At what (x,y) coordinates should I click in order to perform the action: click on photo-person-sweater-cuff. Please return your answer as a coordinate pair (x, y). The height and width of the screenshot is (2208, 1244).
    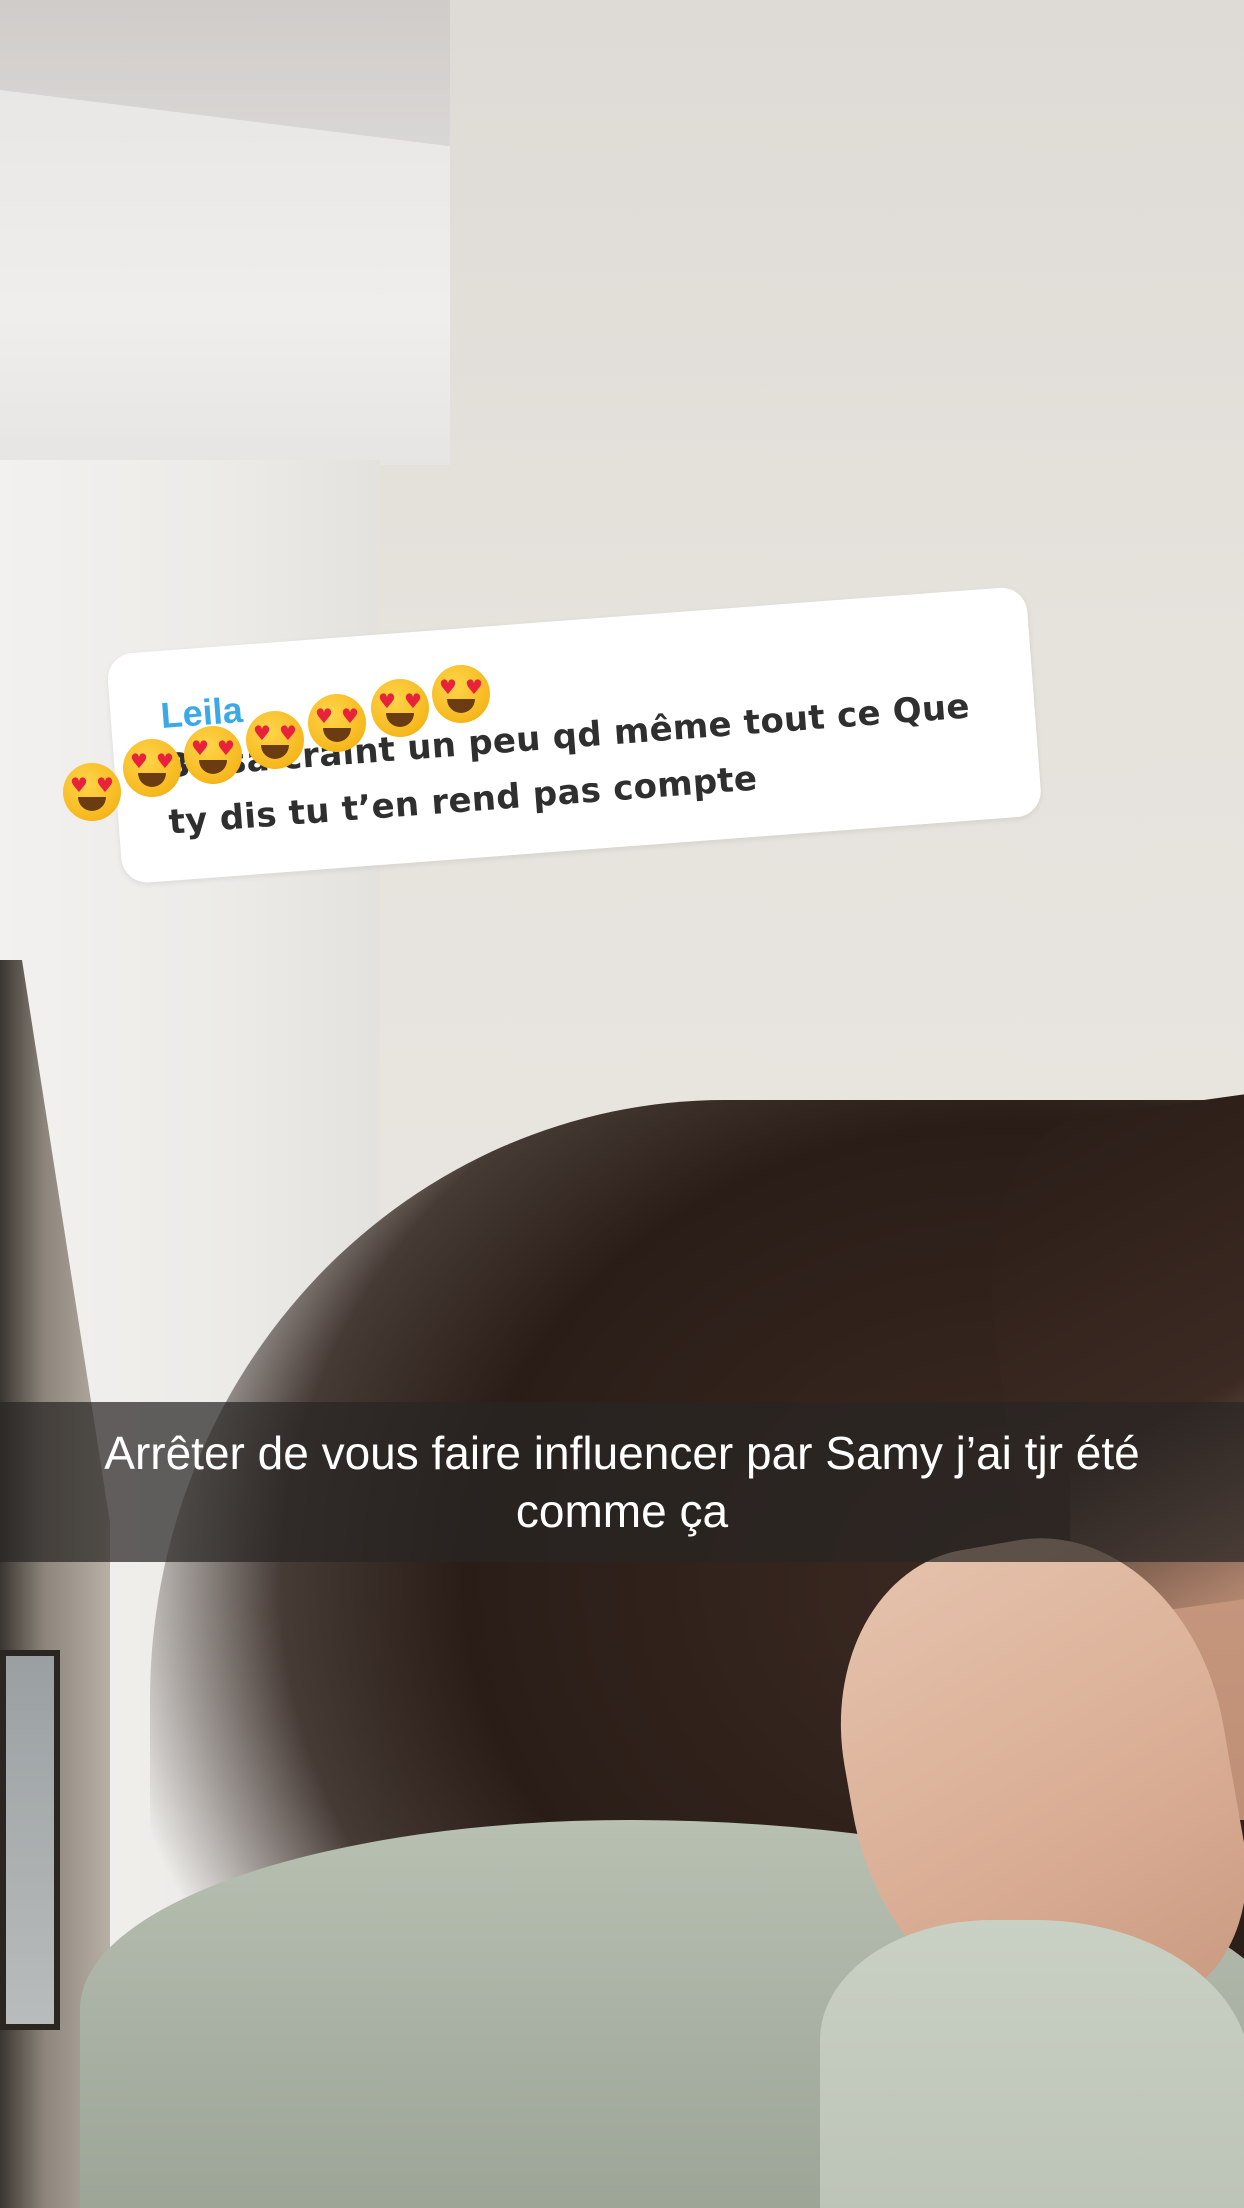
    Looking at the image, I should click on (1032, 2064).